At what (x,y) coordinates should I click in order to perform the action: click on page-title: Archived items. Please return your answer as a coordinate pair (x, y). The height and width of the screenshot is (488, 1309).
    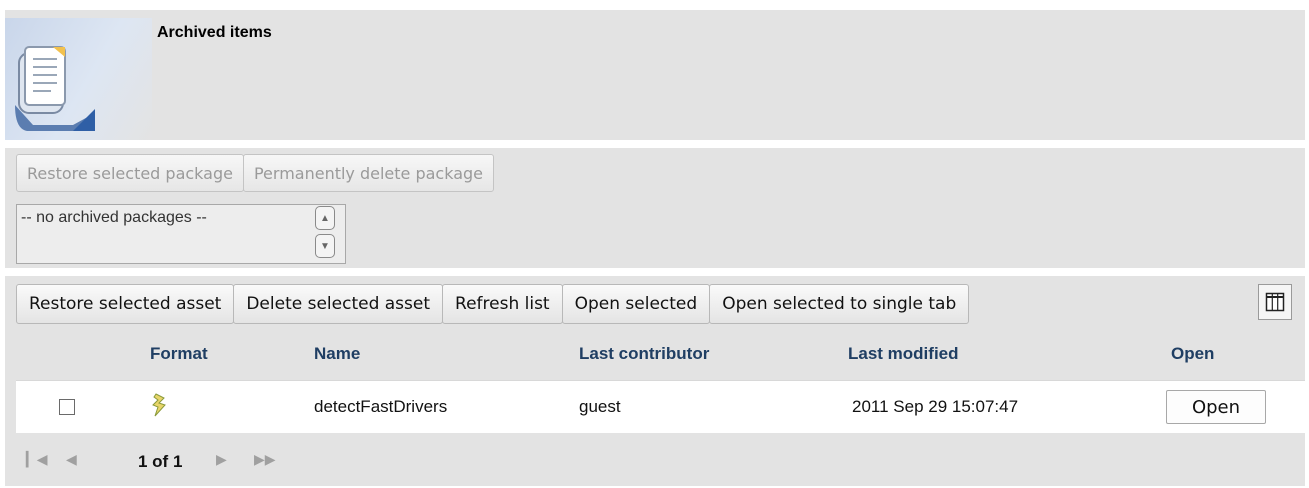
    Looking at the image, I should click on (214, 32).